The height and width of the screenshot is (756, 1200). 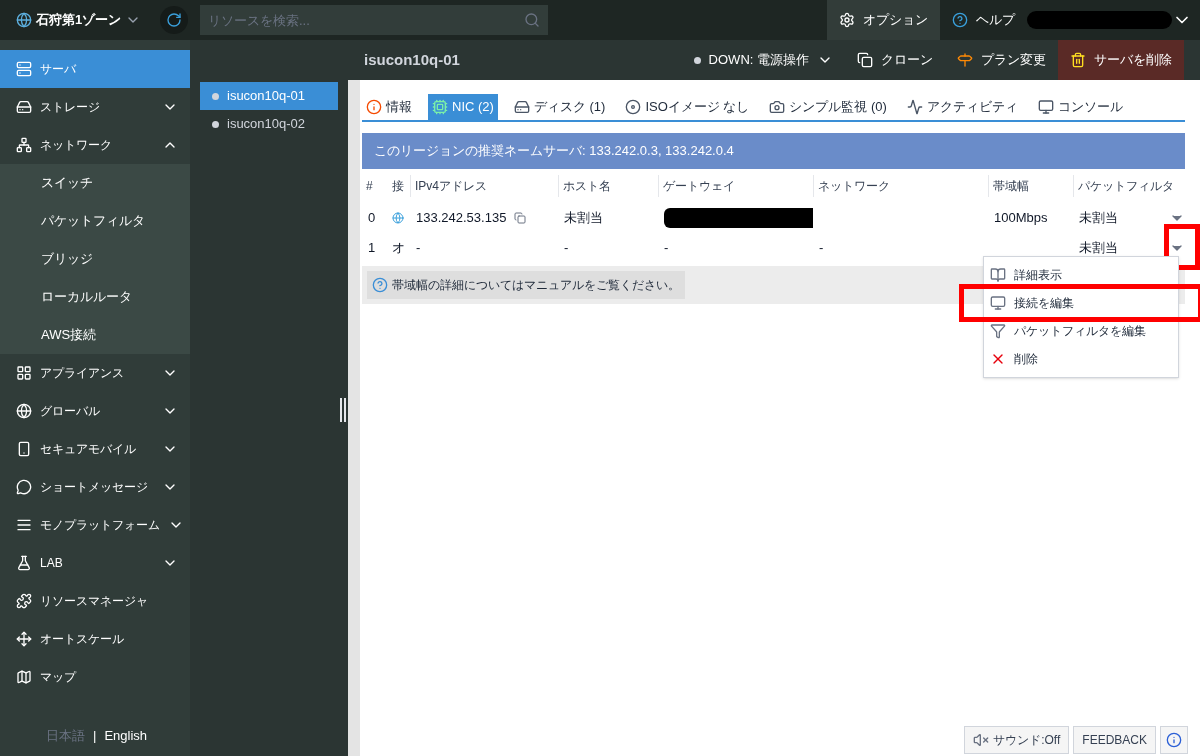 I want to click on menu-item: 詳細表示, so click(x=1081, y=275).